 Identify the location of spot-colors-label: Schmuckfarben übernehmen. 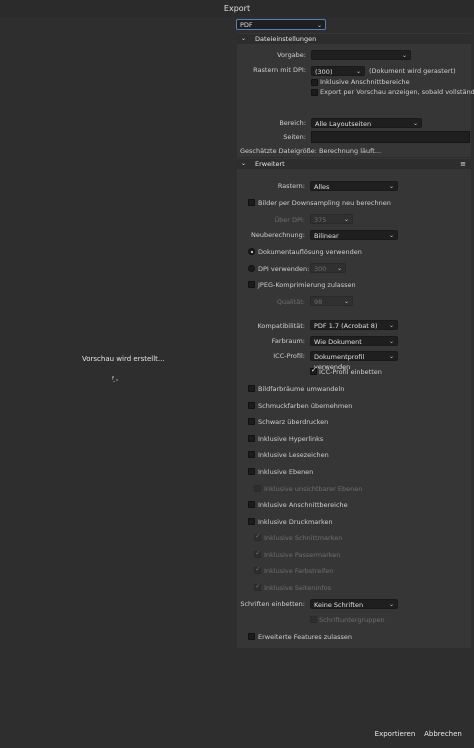
(305, 406).